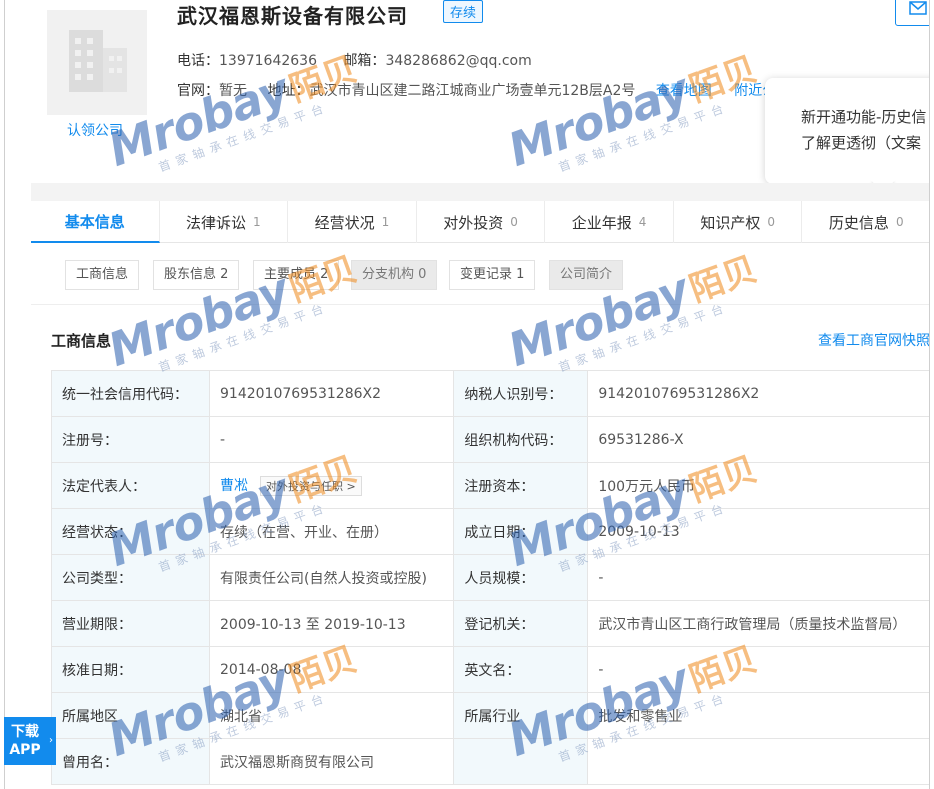  Describe the element at coordinates (130, 669) in the screenshot. I see `field-label: 核准日期：` at that location.